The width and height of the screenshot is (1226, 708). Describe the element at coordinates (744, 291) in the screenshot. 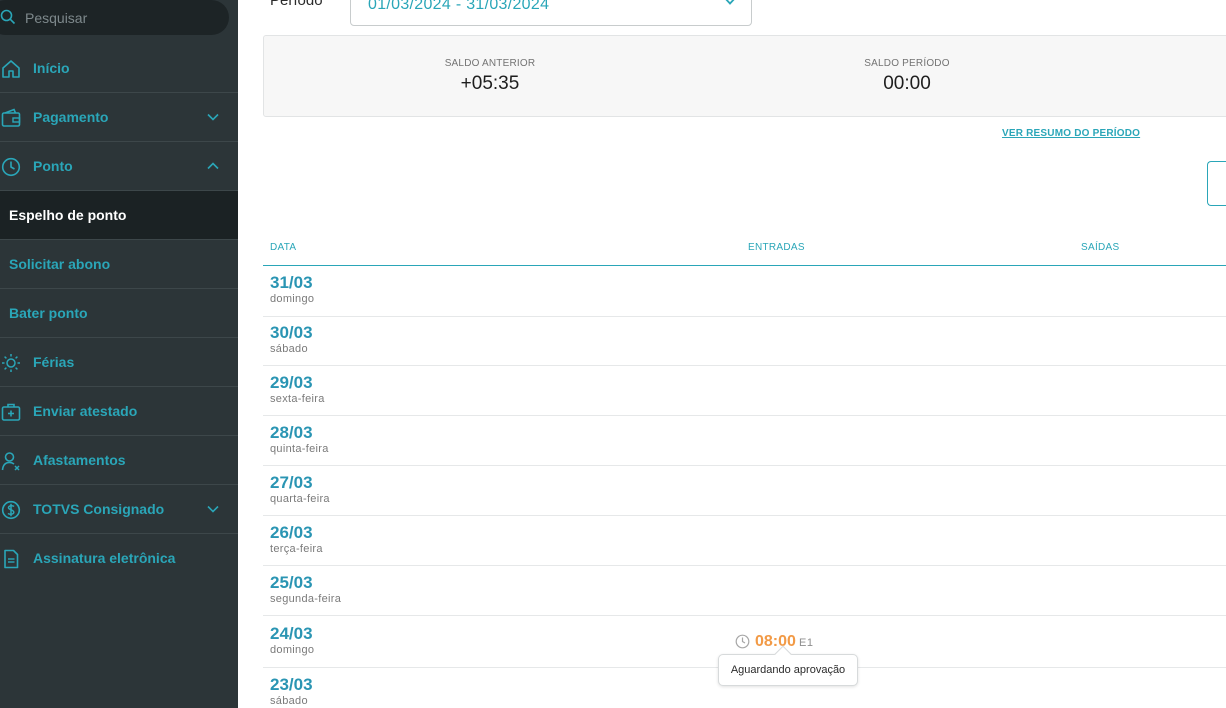

I see `table-row: 31/03 domingo` at that location.